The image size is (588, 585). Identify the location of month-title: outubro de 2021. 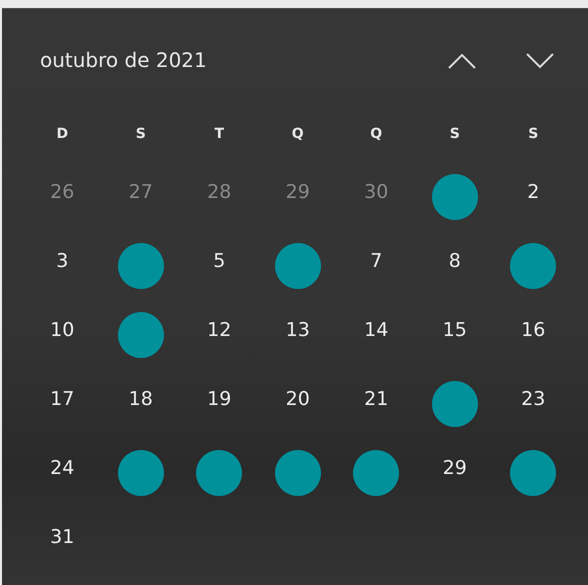
(227, 60).